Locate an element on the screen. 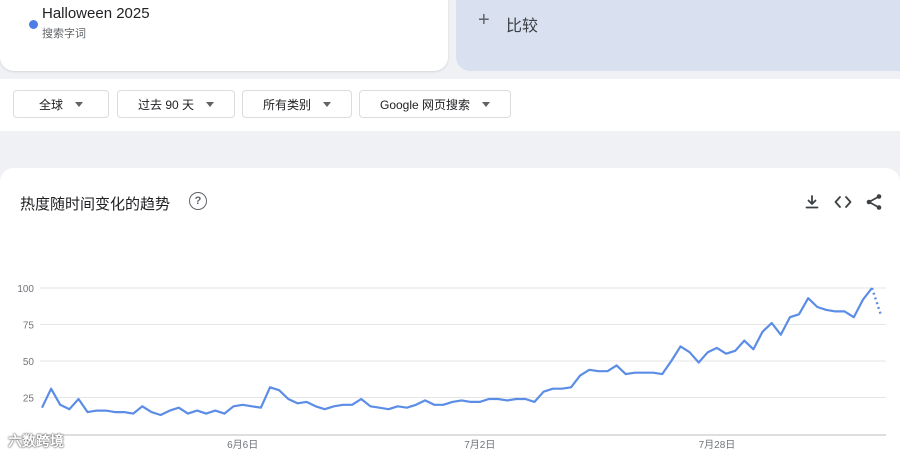 Image resolution: width=900 pixels, height=458 pixels. time-range-filter-label: 过去 90 天 is located at coordinates (166, 104).